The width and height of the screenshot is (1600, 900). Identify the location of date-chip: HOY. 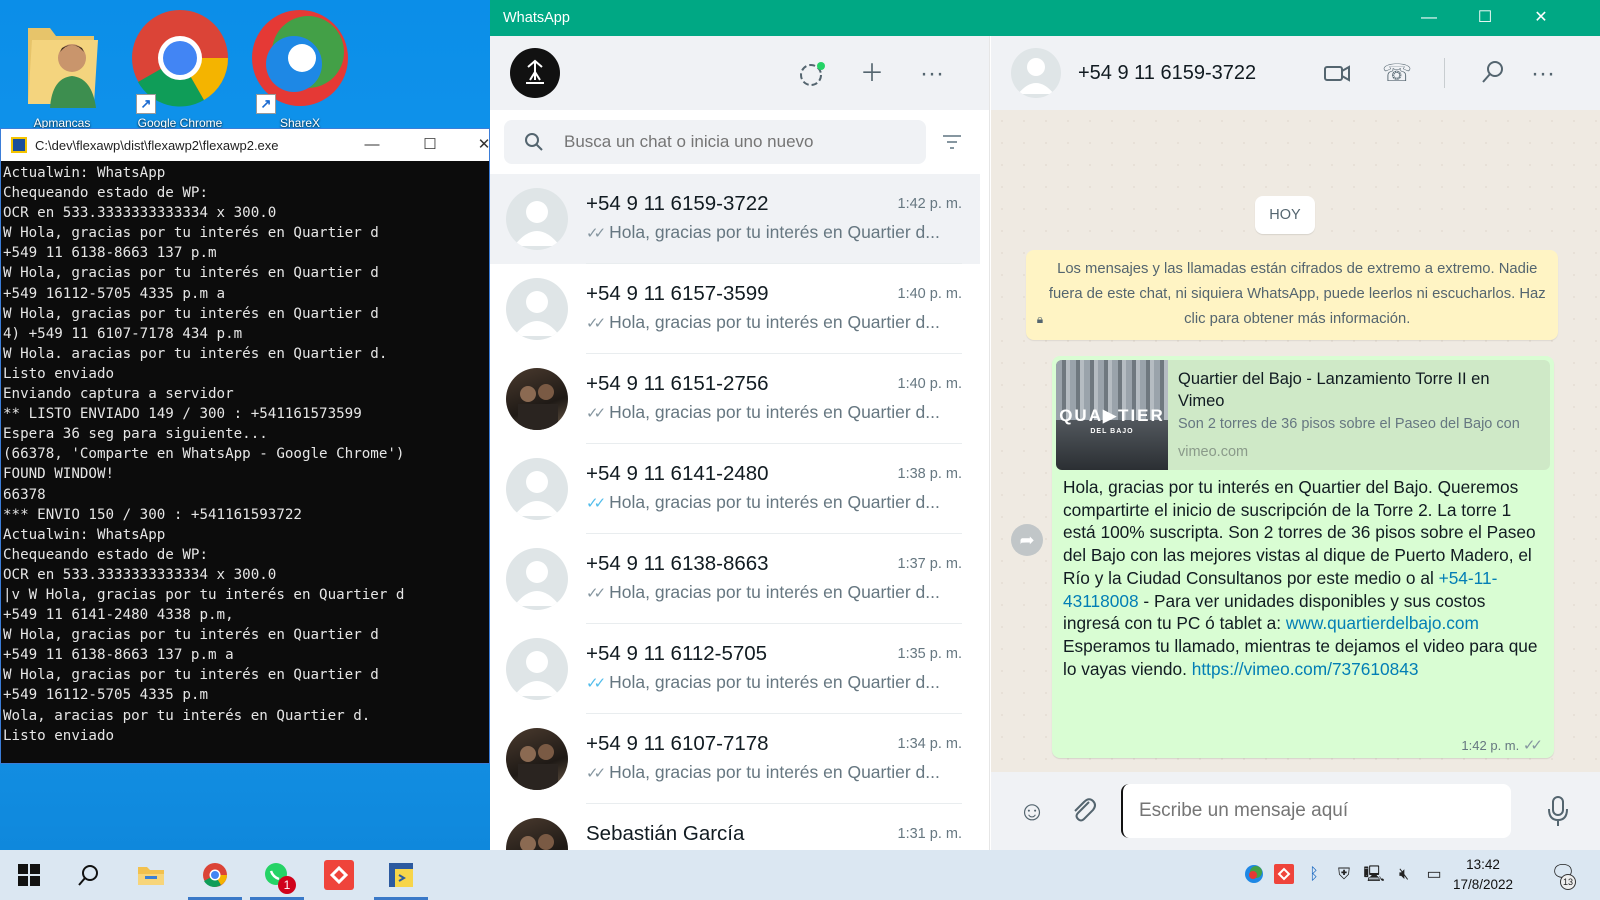
(1285, 215).